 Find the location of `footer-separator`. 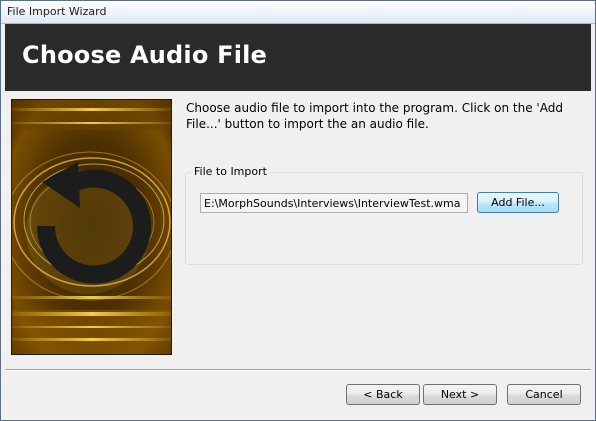

footer-separator is located at coordinates (298, 370).